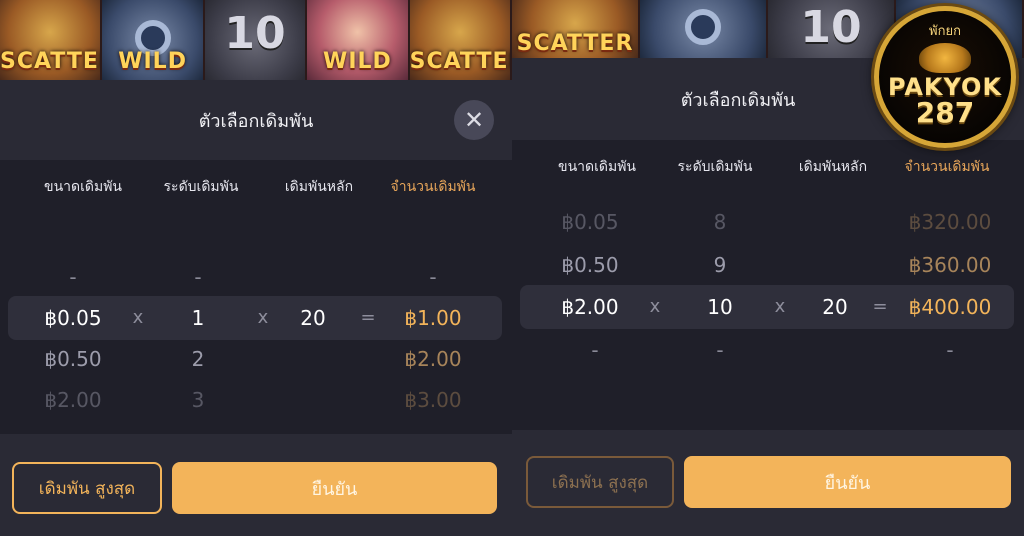 The height and width of the screenshot is (536, 1024). What do you see at coordinates (198, 359) in the screenshot?
I see `bet-level-value: 2` at bounding box center [198, 359].